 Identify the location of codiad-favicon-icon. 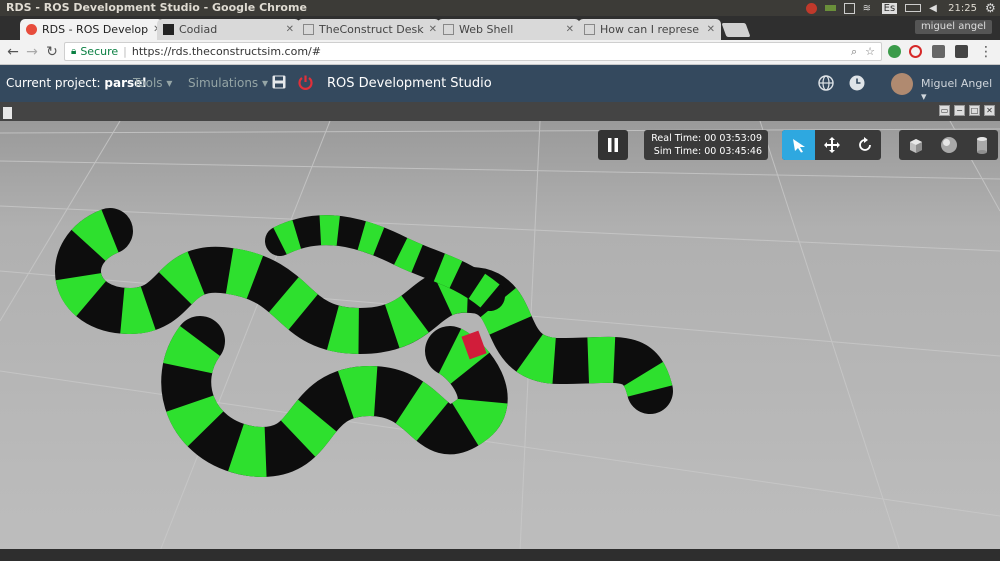
(168, 29).